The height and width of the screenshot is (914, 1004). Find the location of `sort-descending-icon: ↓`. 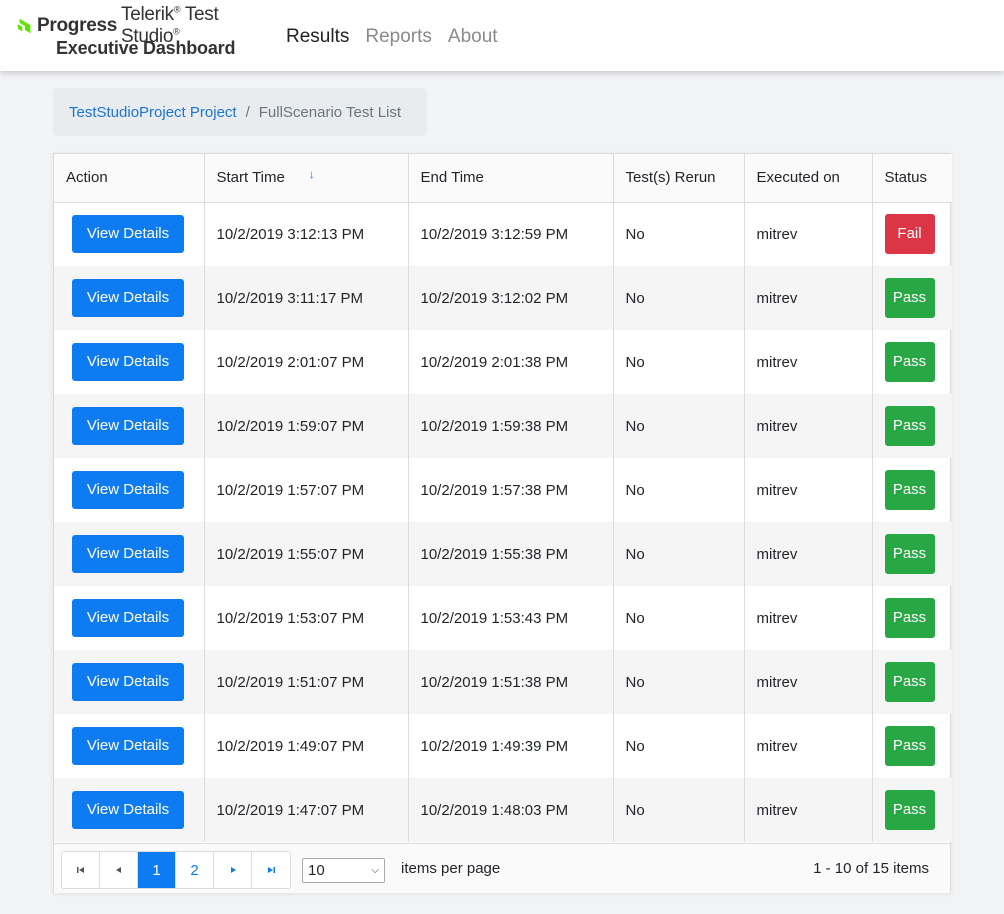

sort-descending-icon: ↓ is located at coordinates (311, 174).